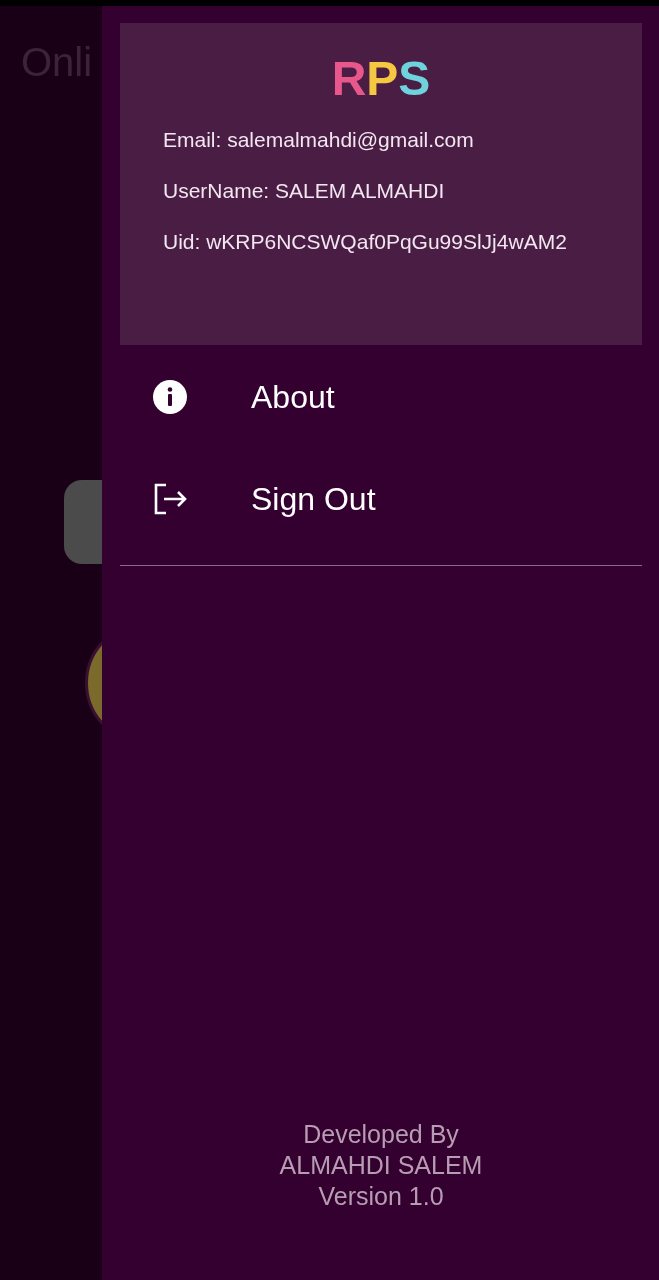 Image resolution: width=659 pixels, height=1280 pixels. Describe the element at coordinates (381, 1134) in the screenshot. I see `footer-text: Developed By` at that location.